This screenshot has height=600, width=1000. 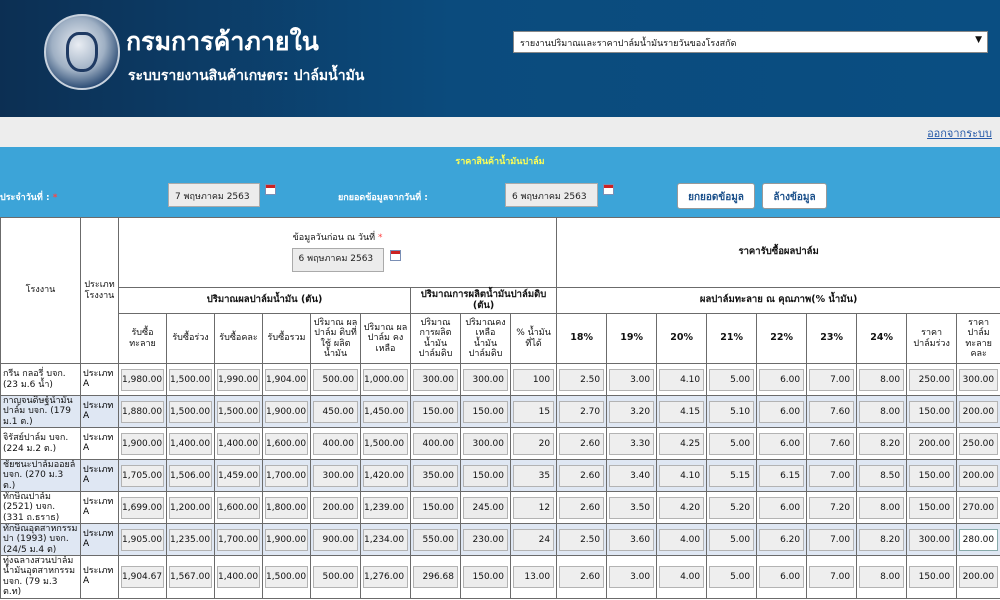 What do you see at coordinates (682, 507) in the screenshot?
I see `value-input: 4.20` at bounding box center [682, 507].